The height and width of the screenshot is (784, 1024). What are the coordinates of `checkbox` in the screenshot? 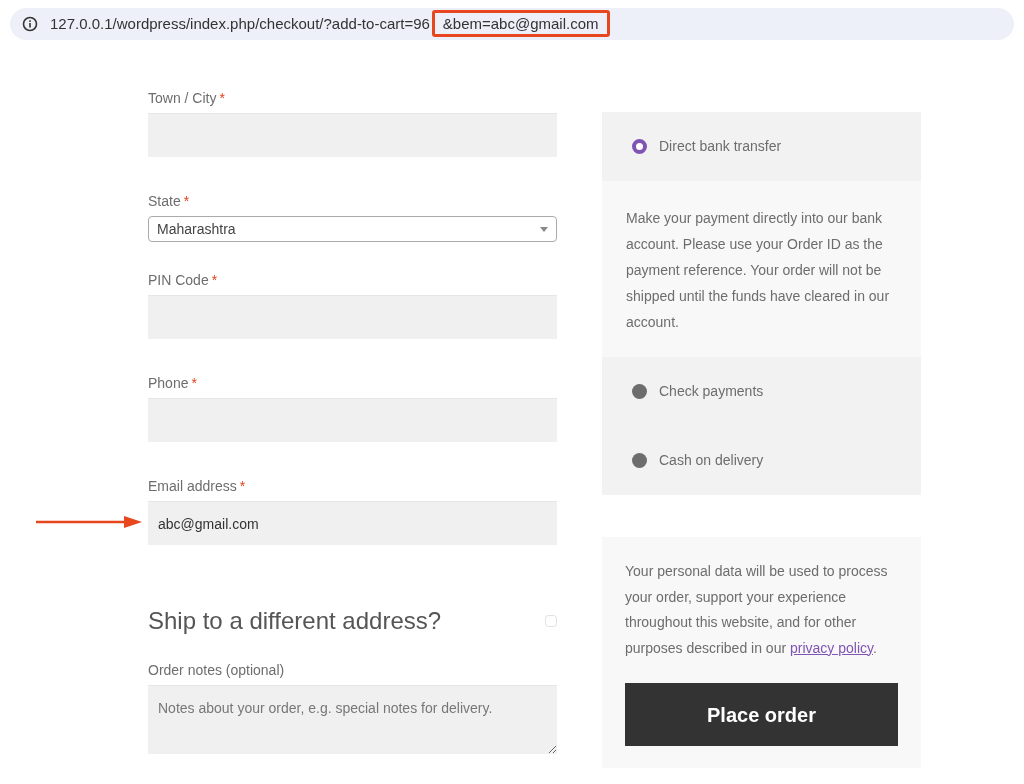 It's located at (551, 621).